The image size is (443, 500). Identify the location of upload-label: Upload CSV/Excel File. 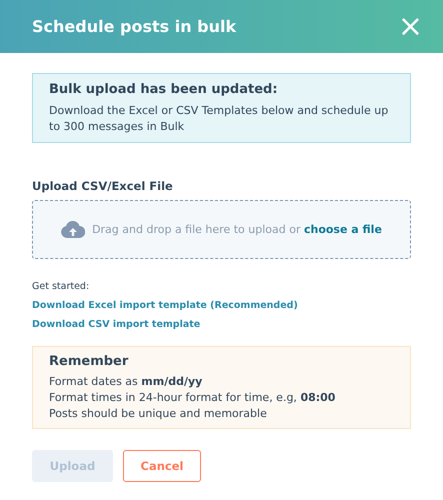
(102, 186).